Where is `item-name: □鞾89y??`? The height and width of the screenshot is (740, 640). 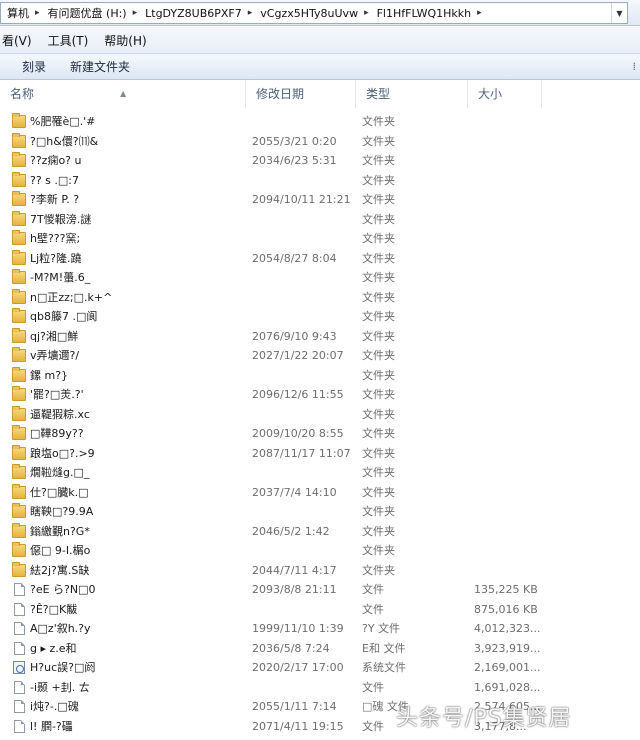 item-name: □鞾89y?? is located at coordinates (57, 433).